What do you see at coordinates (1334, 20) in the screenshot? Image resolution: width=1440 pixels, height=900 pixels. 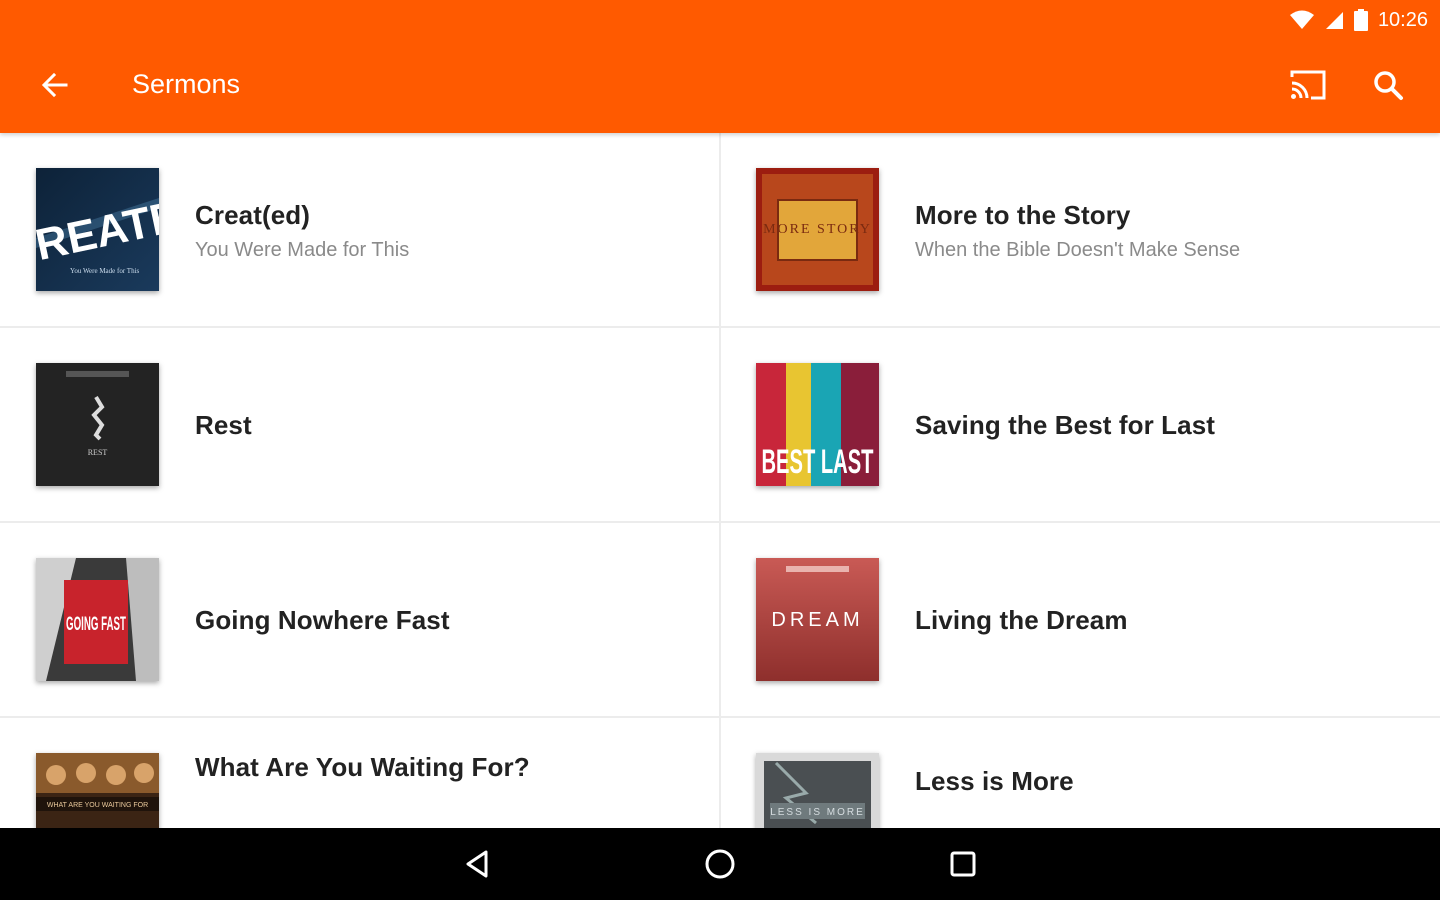 I see `cell-signal-icon` at bounding box center [1334, 20].